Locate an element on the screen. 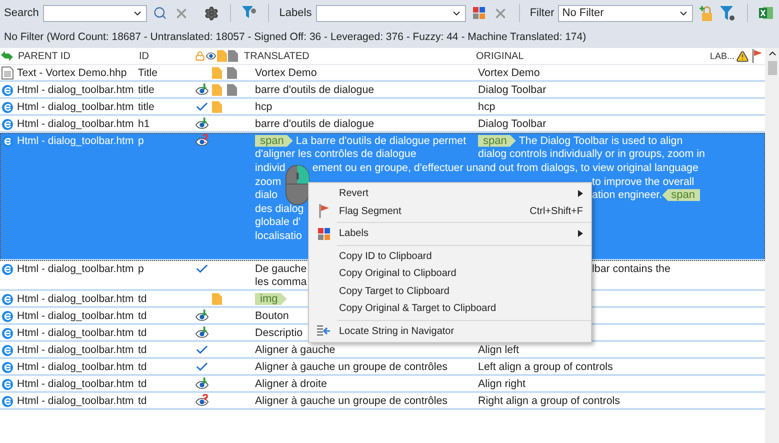  cell-text: lbar contains the is located at coordinates (631, 268).